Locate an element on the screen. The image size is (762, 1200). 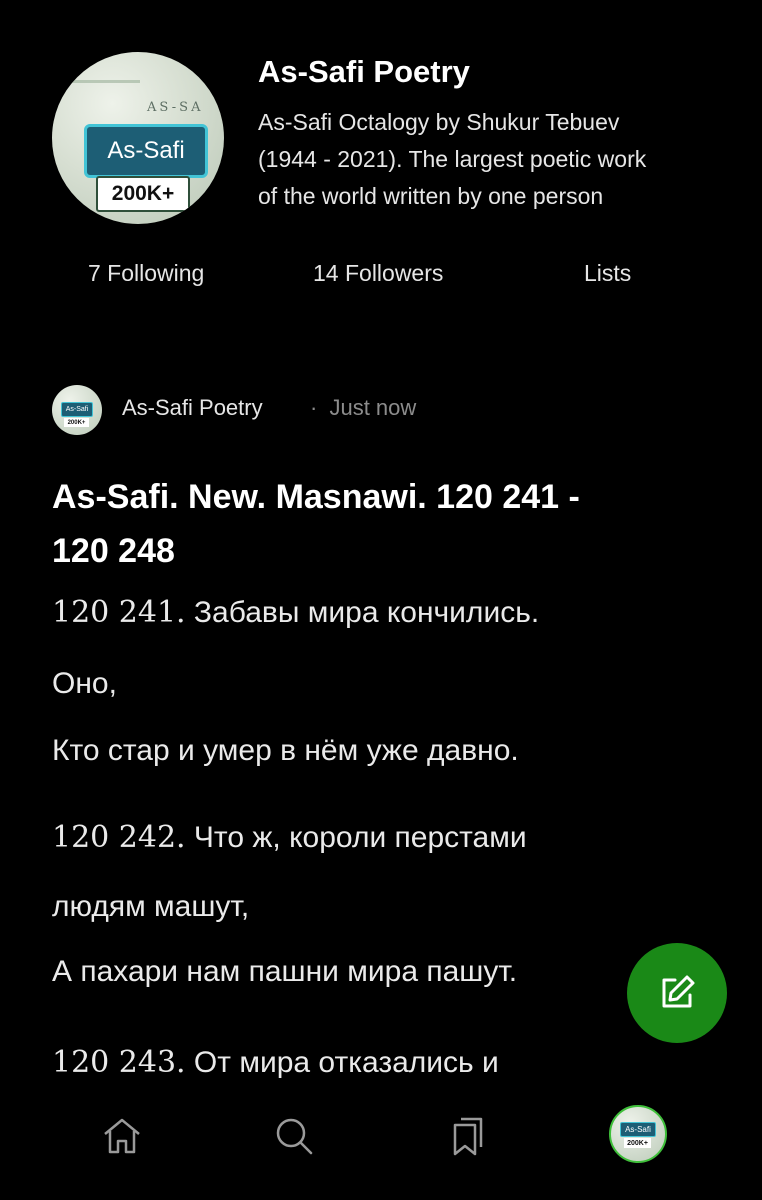
nav-bookmarks-button is located at coordinates (468, 1136).